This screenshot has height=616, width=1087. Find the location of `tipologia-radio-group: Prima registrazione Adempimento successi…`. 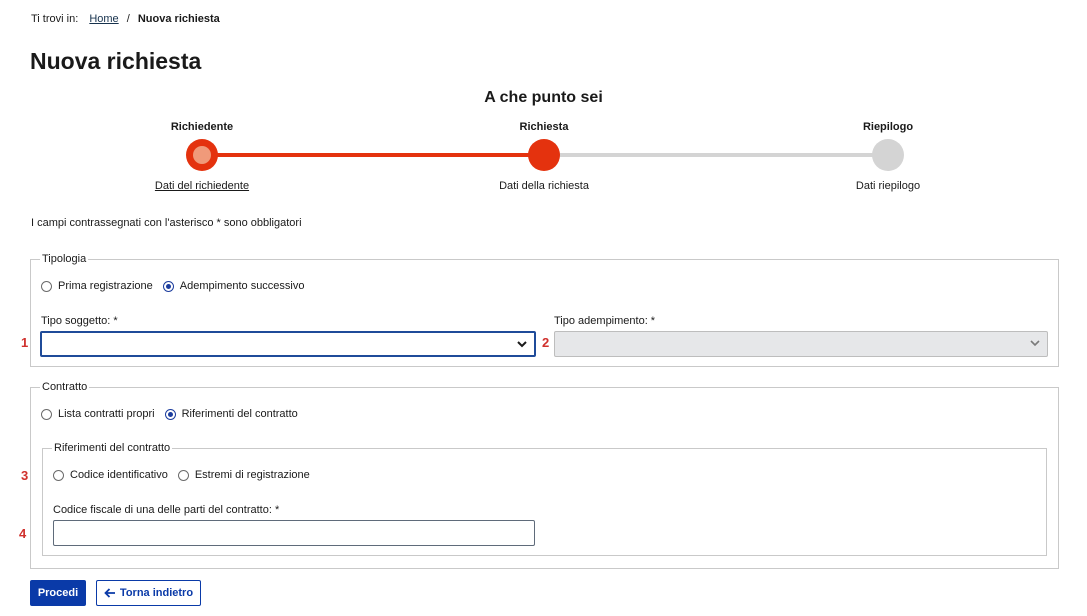

tipologia-radio-group: Prima registrazione Adempimento successi… is located at coordinates (173, 286).